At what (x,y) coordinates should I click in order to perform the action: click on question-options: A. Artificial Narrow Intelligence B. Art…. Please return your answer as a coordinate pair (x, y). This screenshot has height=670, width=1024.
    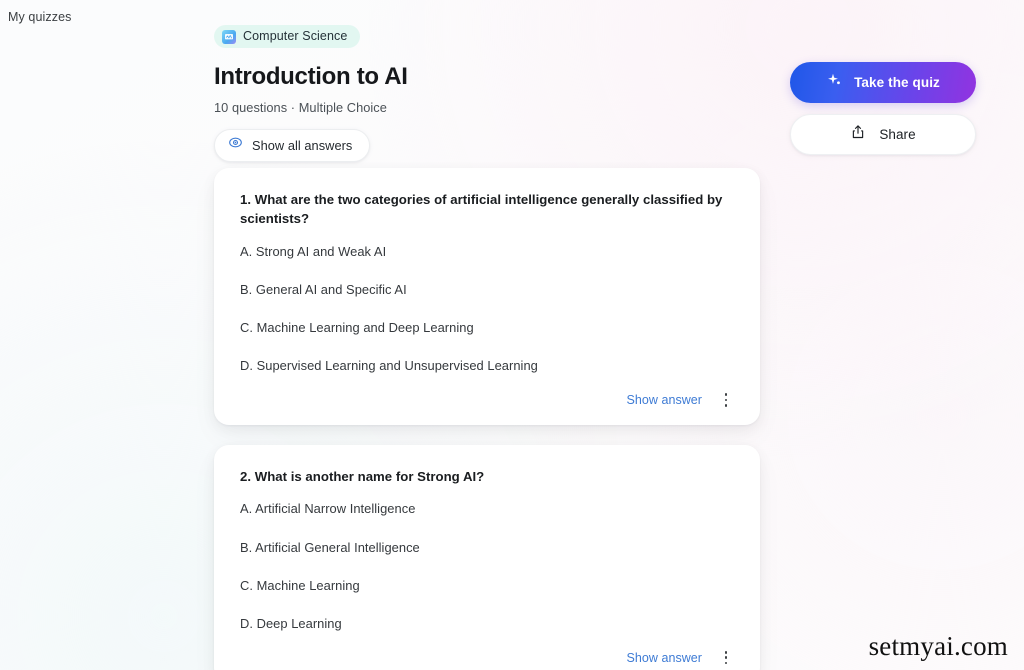
    Looking at the image, I should click on (487, 566).